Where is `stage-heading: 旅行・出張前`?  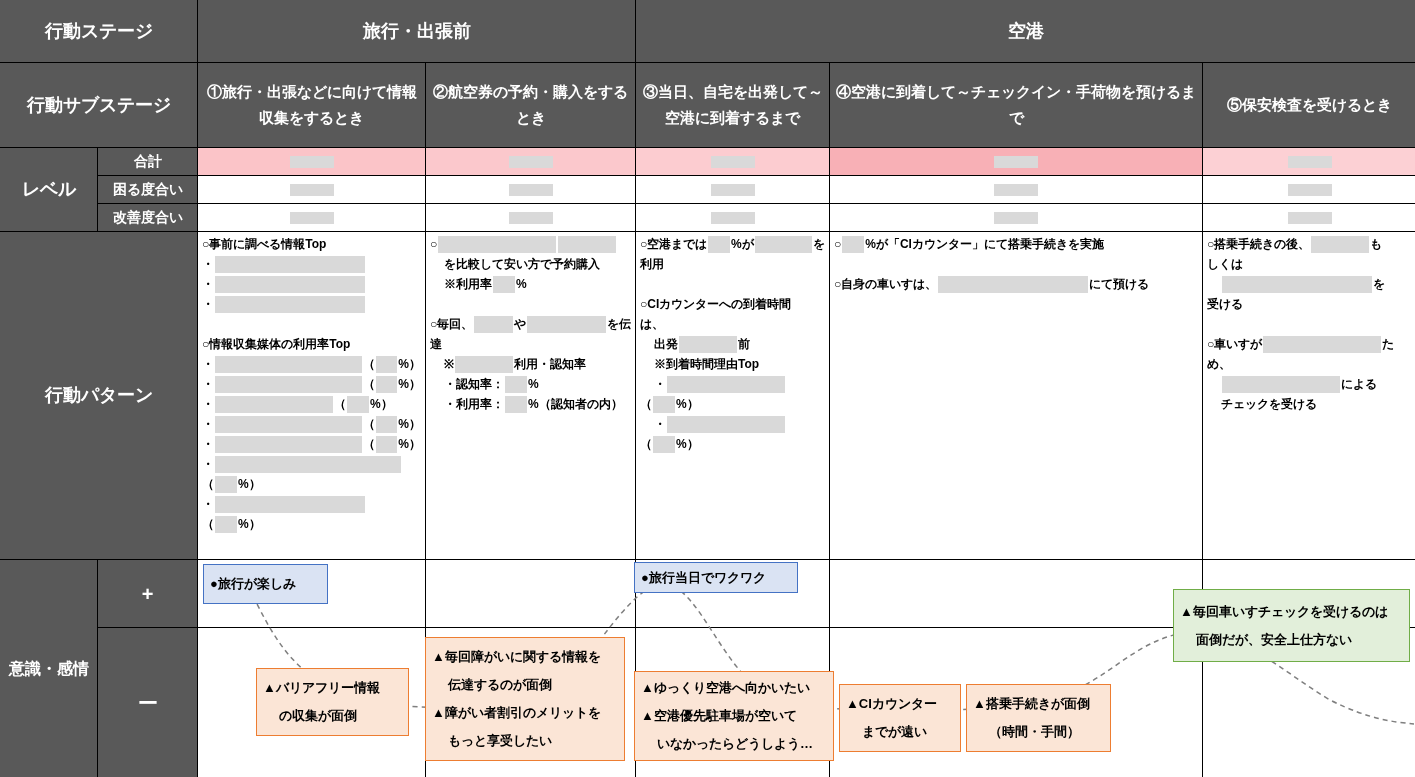 stage-heading: 旅行・出張前 is located at coordinates (416, 31).